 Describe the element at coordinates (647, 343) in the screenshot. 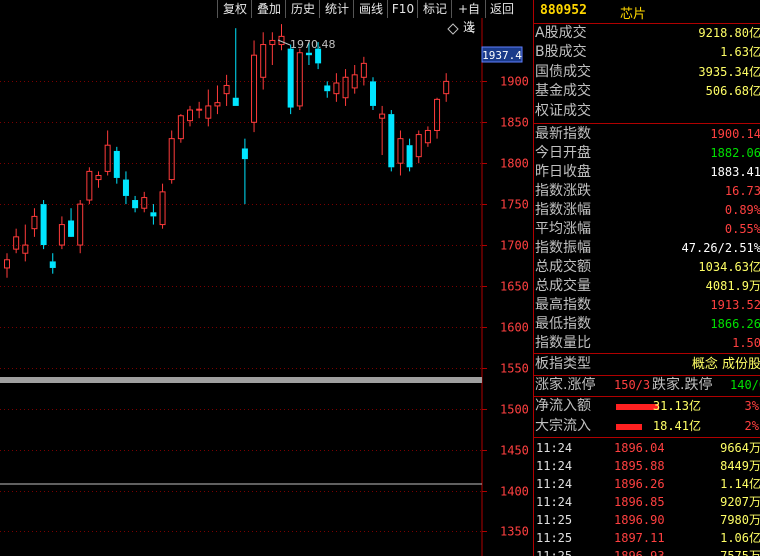

I see `index-row: 指数量比 1.50` at that location.